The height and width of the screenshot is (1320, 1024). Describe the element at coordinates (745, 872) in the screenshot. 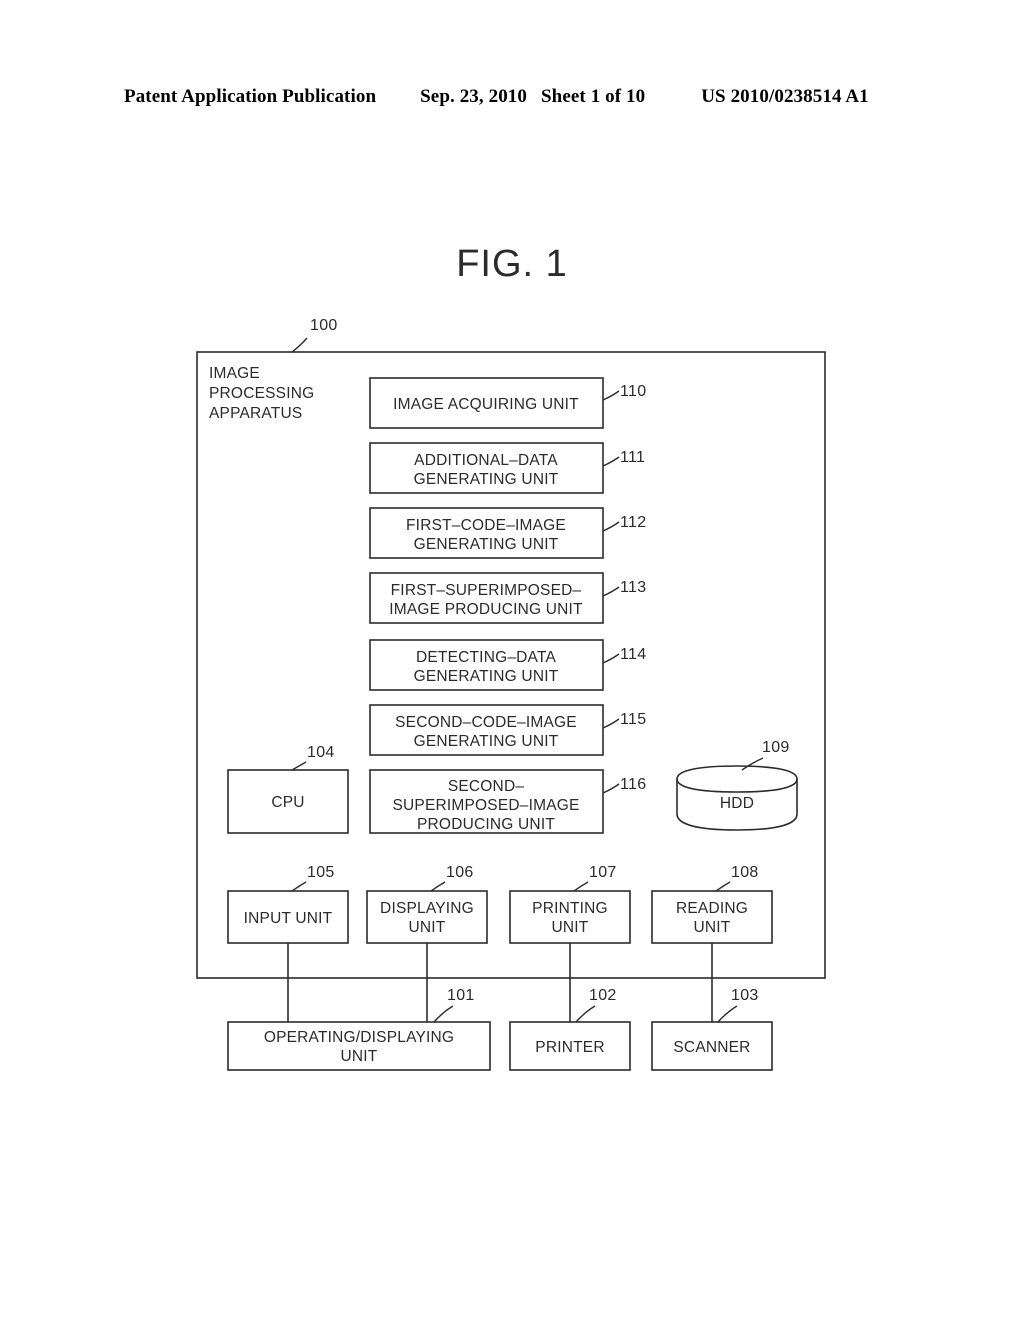

I see `ref-108: 108` at that location.